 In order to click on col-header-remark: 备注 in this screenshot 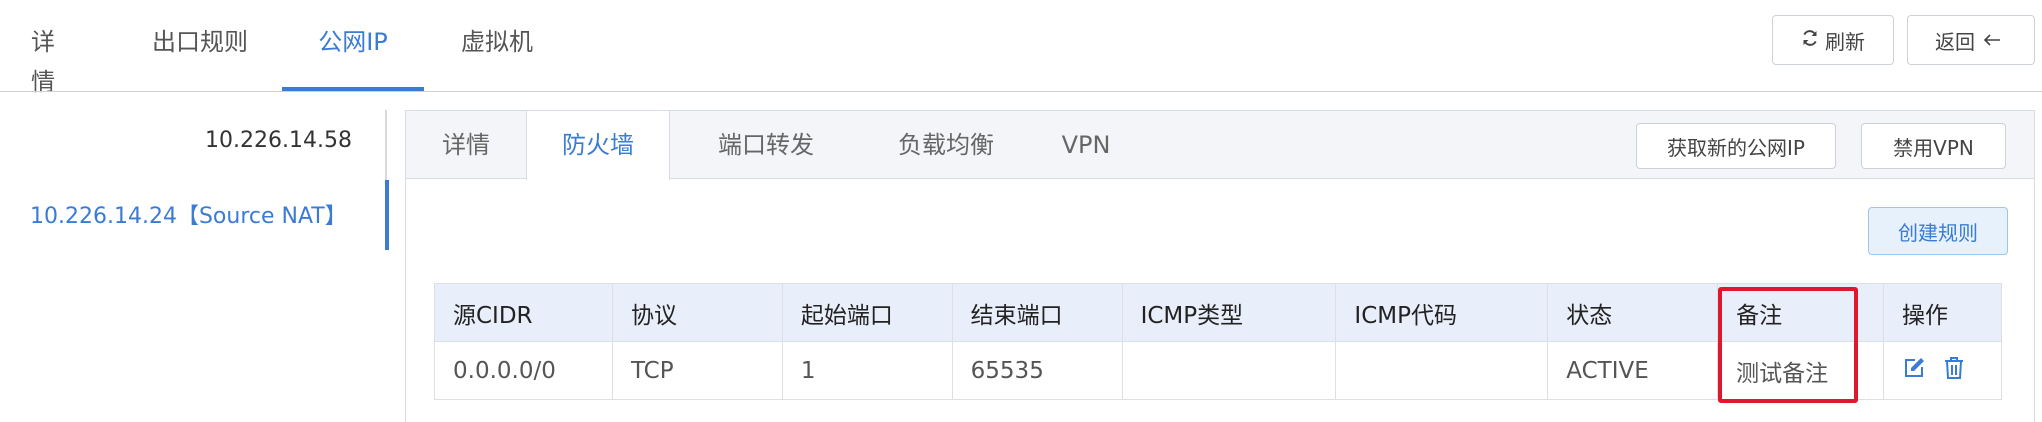, I will do `click(1801, 312)`.